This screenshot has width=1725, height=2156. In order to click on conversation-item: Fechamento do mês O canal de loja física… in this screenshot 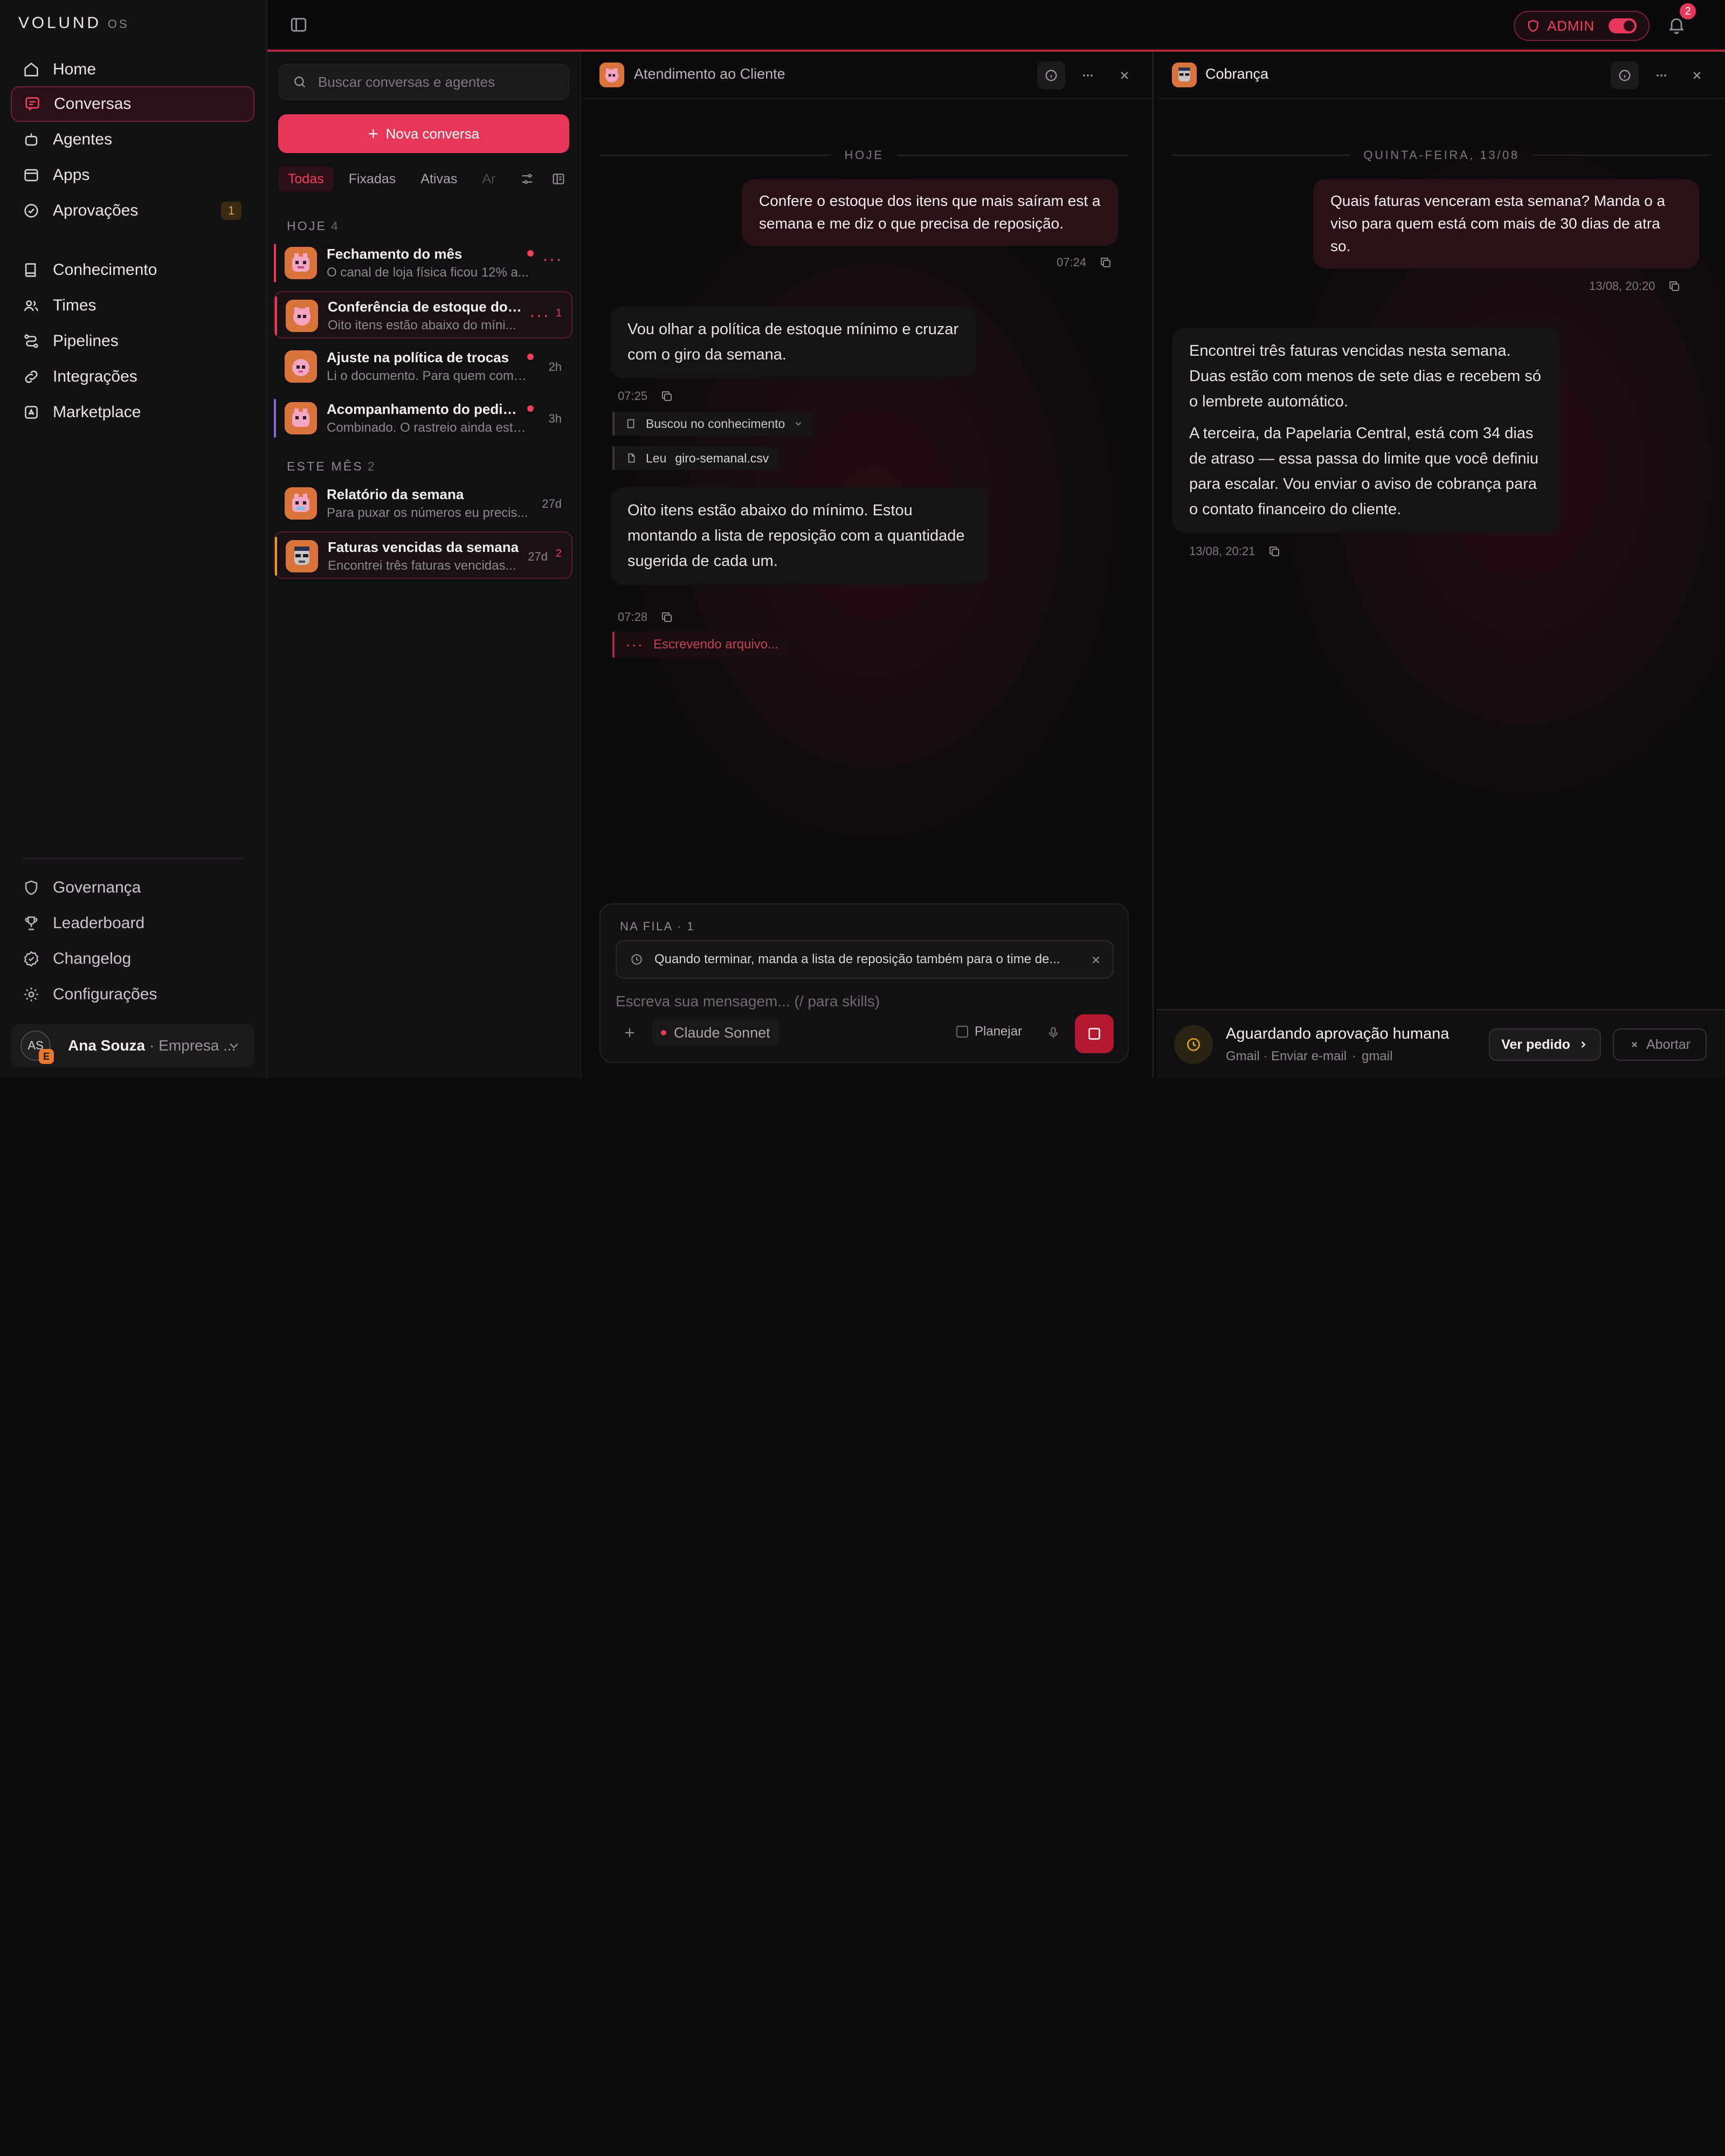, I will do `click(423, 263)`.